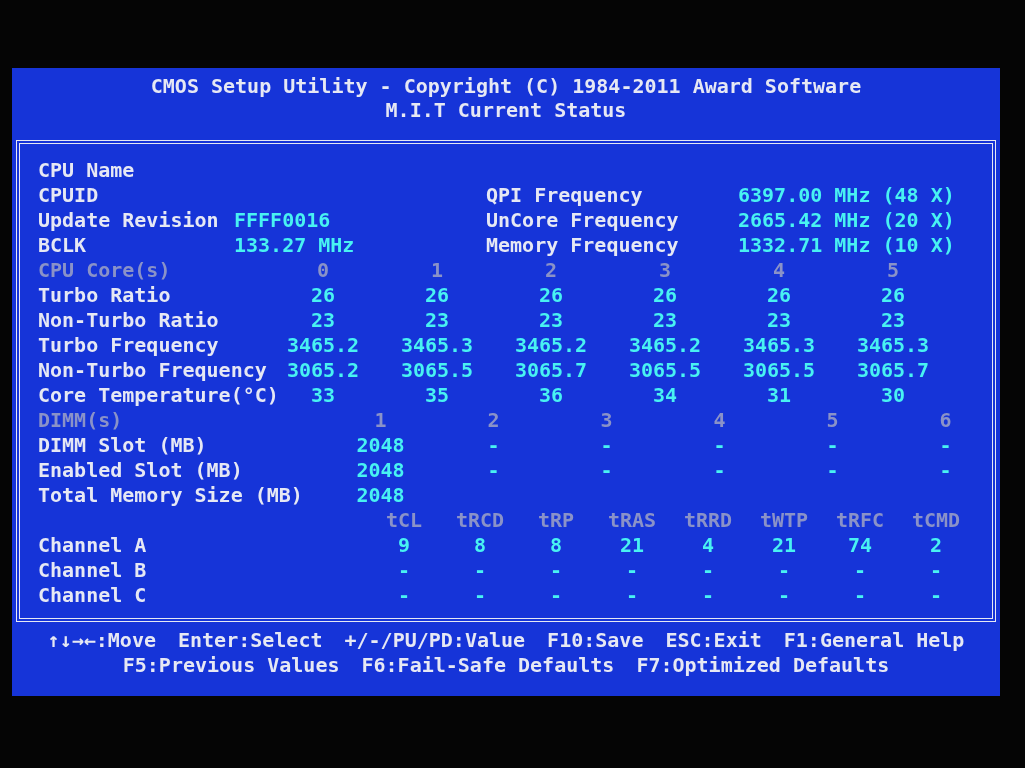 The height and width of the screenshot is (768, 1025). I want to click on table-value: 8, so click(479, 545).